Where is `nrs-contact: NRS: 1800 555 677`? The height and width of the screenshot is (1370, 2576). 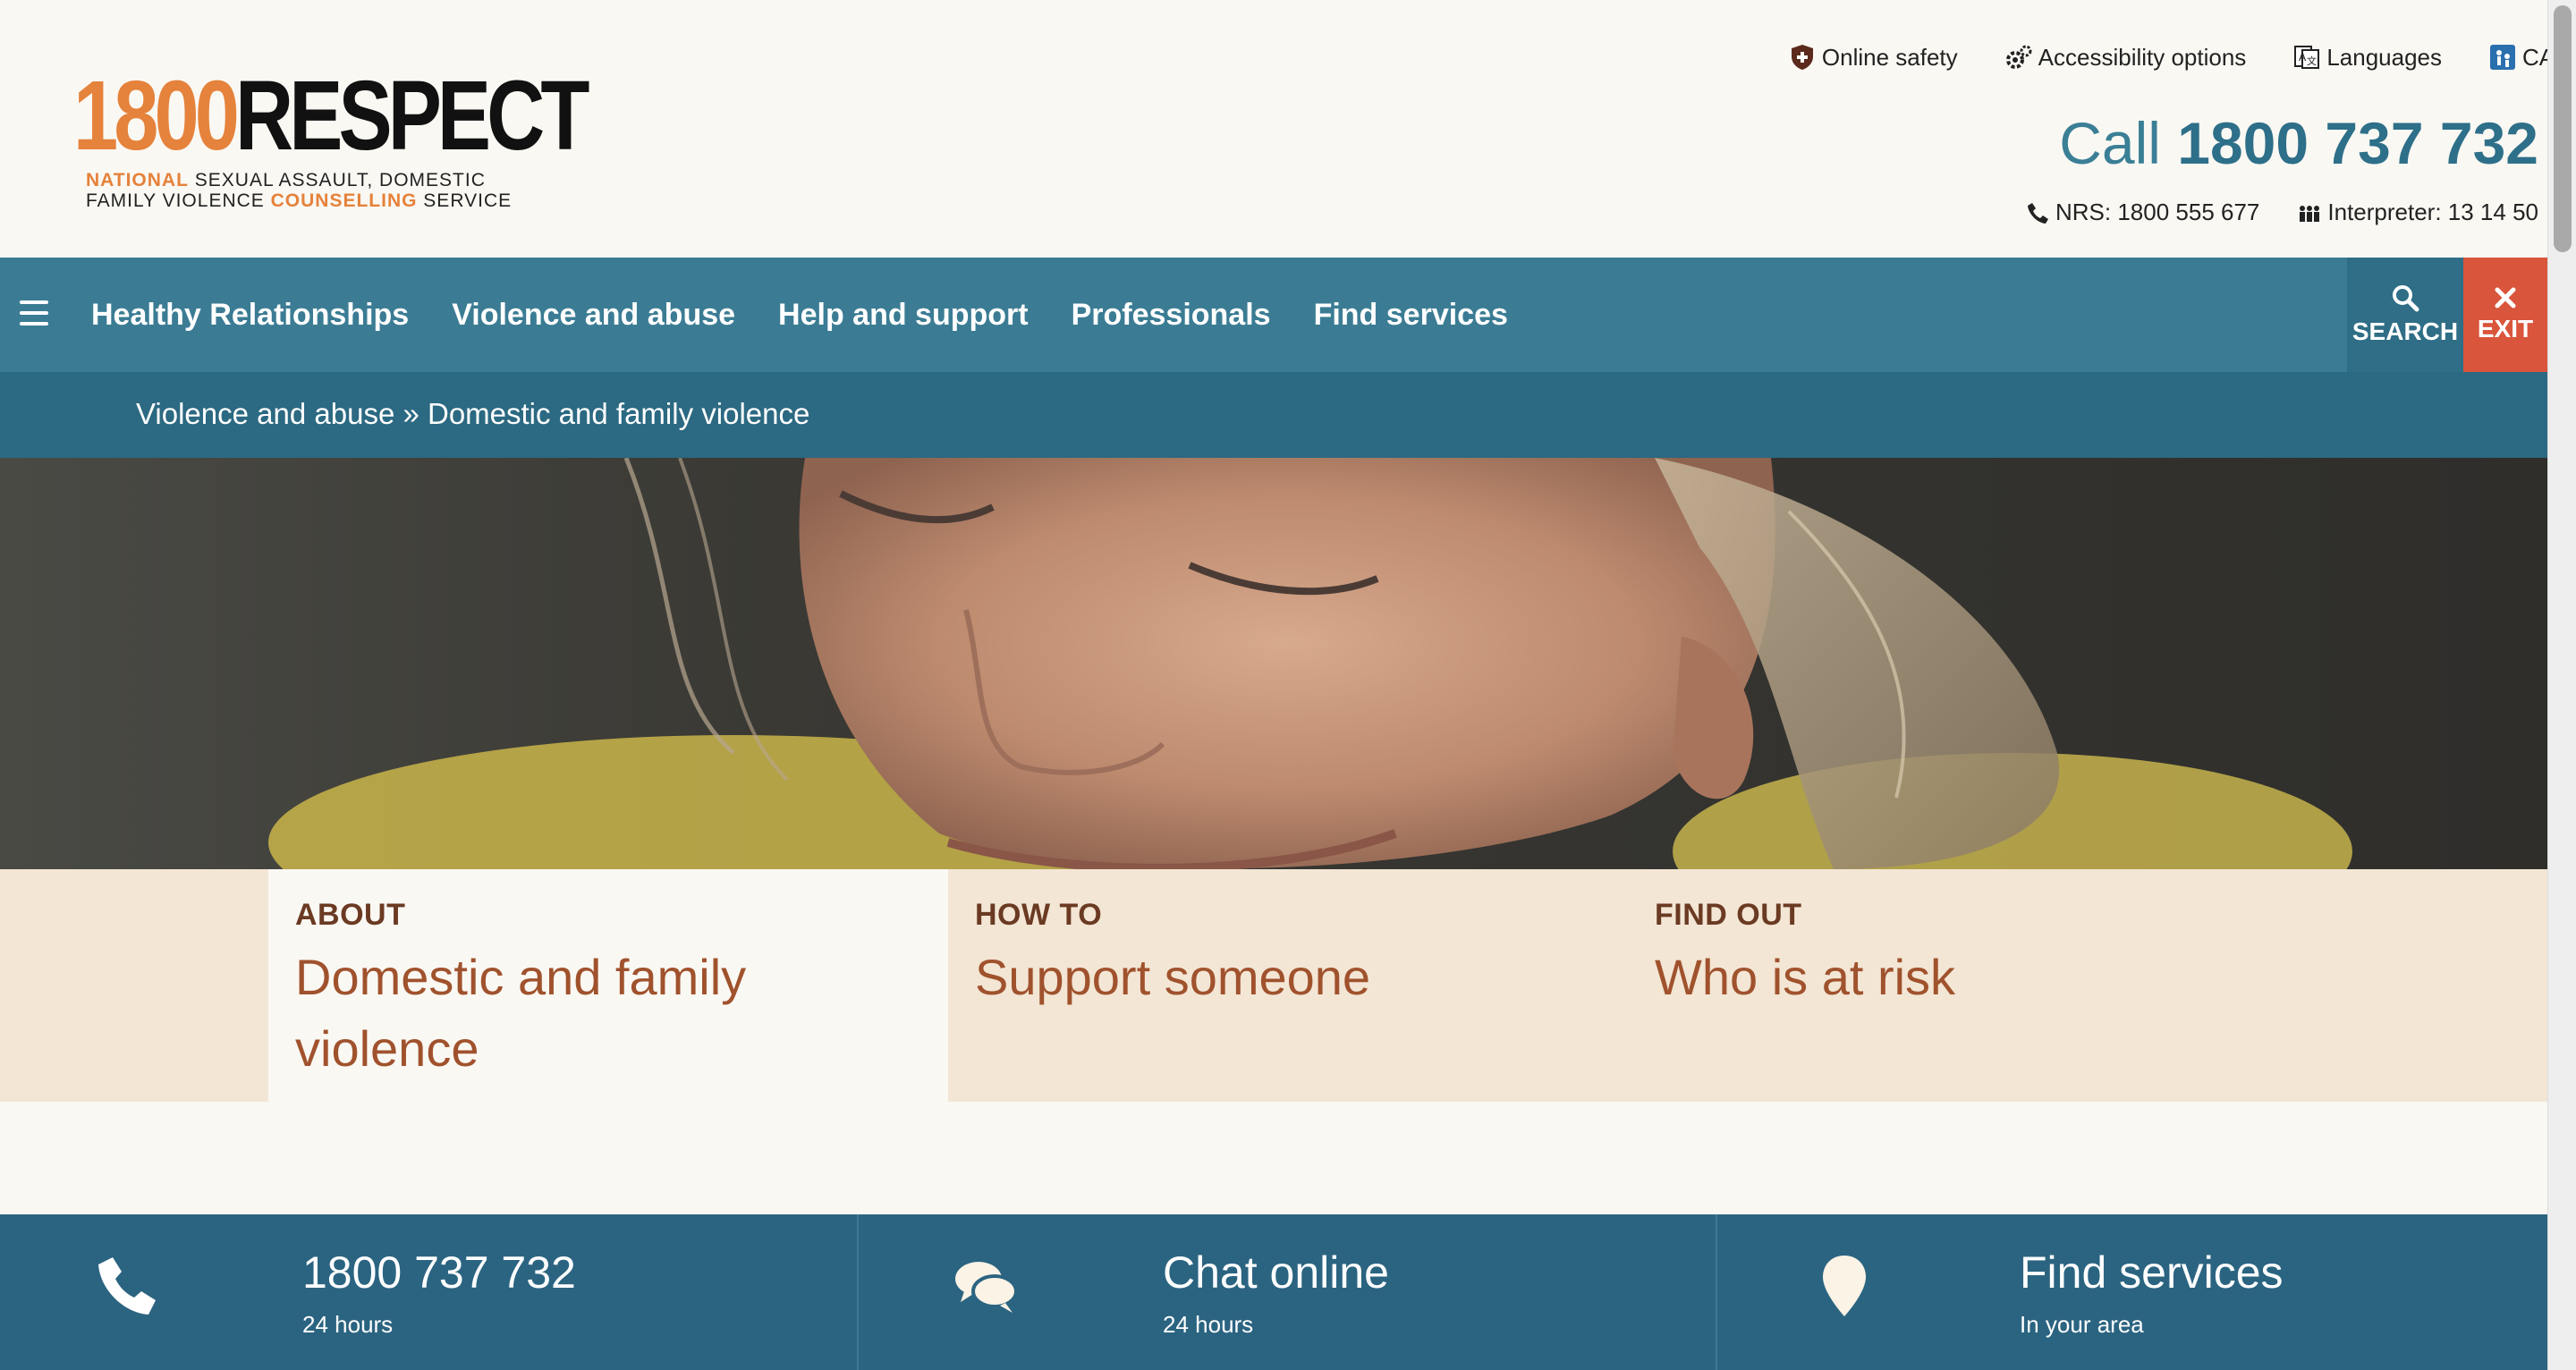 nrs-contact: NRS: 1800 555 677 is located at coordinates (2142, 212).